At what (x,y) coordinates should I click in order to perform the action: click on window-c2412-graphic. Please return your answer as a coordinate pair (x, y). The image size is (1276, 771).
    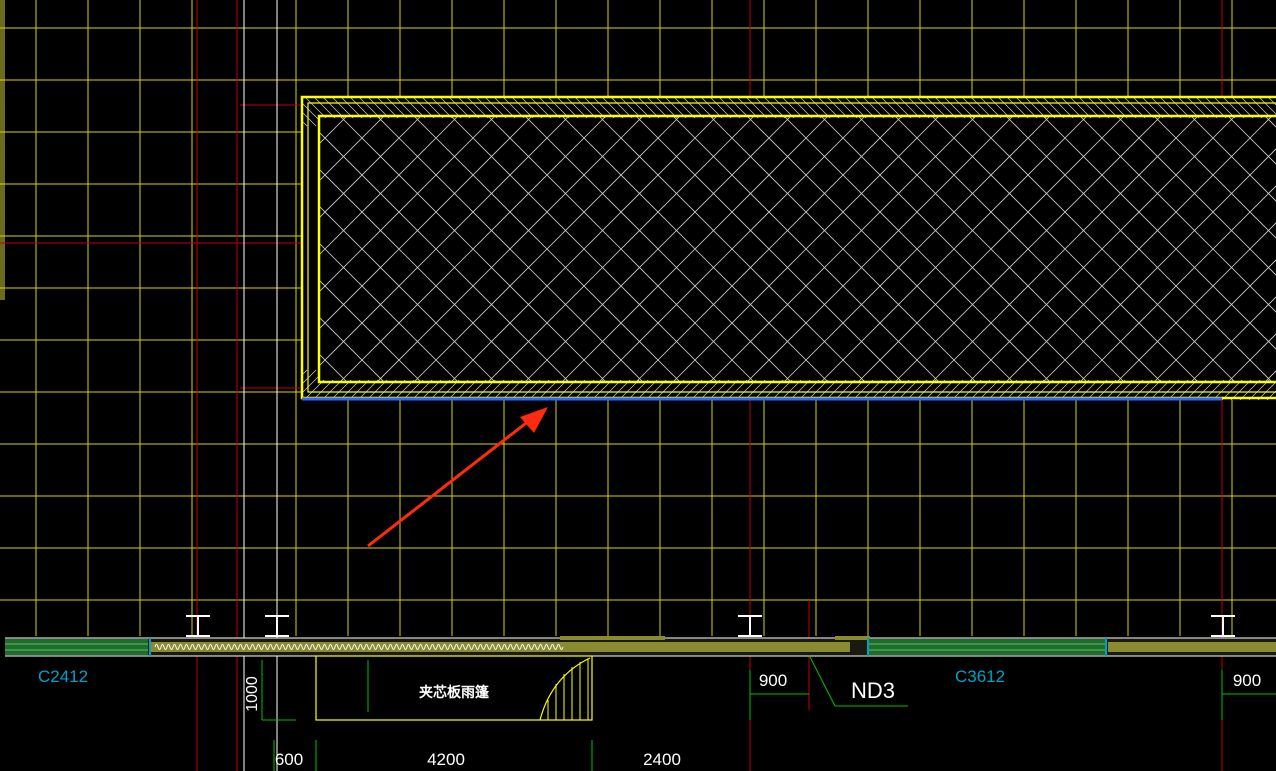
    Looking at the image, I should click on (78, 647).